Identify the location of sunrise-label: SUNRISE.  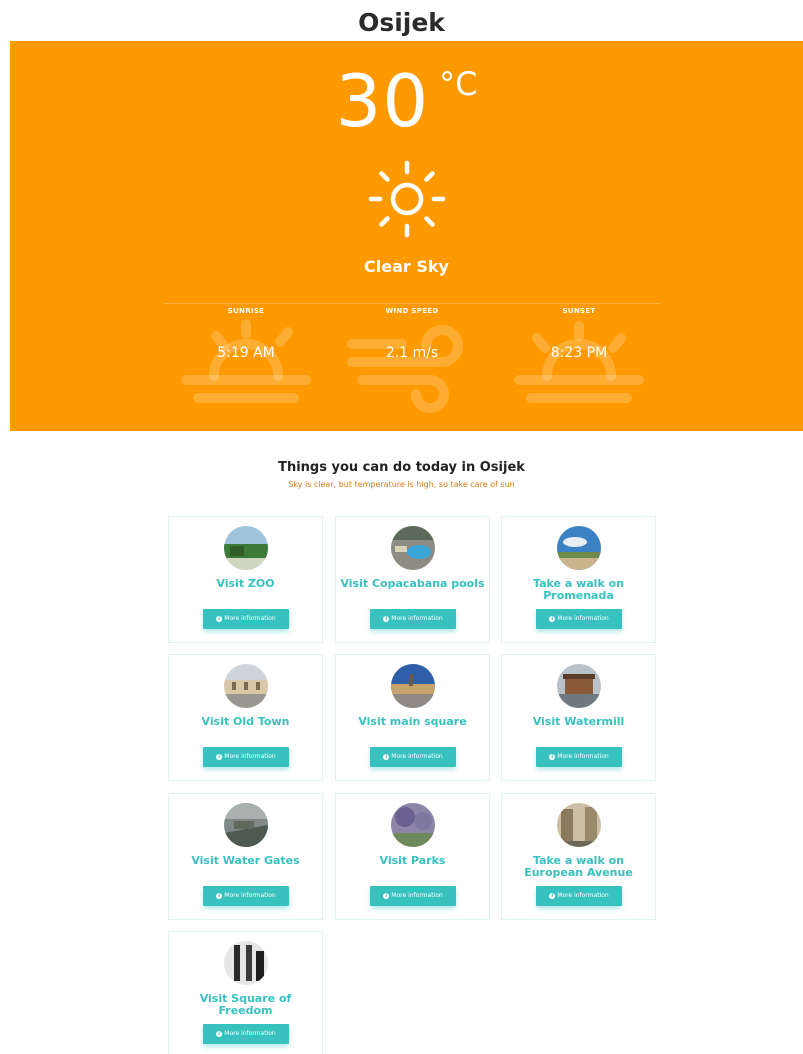
(246, 311).